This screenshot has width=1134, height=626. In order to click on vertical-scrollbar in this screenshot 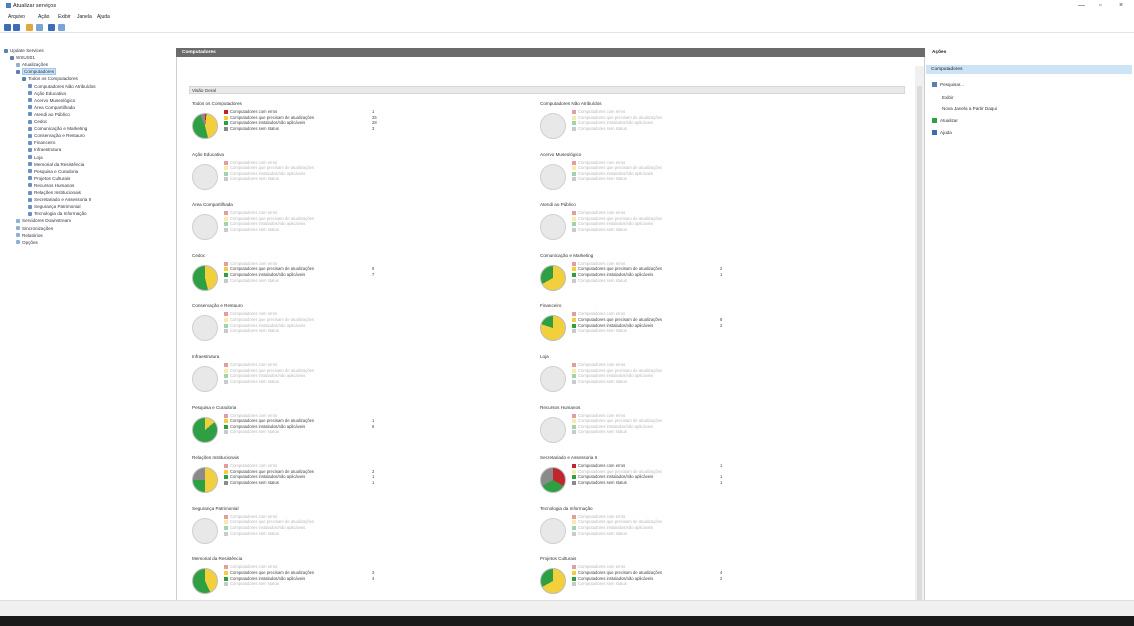, I will do `click(919, 336)`.